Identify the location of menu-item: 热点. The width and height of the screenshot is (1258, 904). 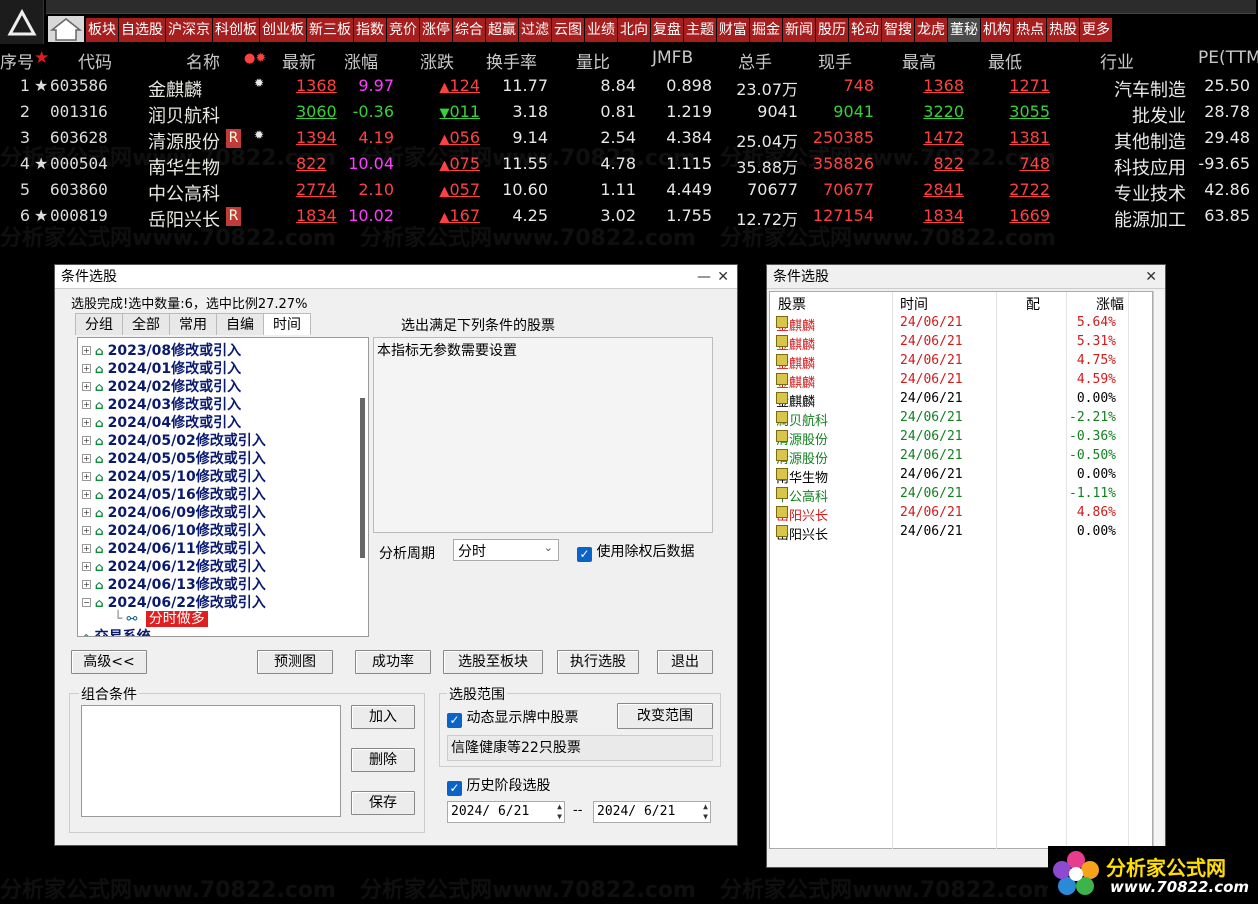
(1030, 30).